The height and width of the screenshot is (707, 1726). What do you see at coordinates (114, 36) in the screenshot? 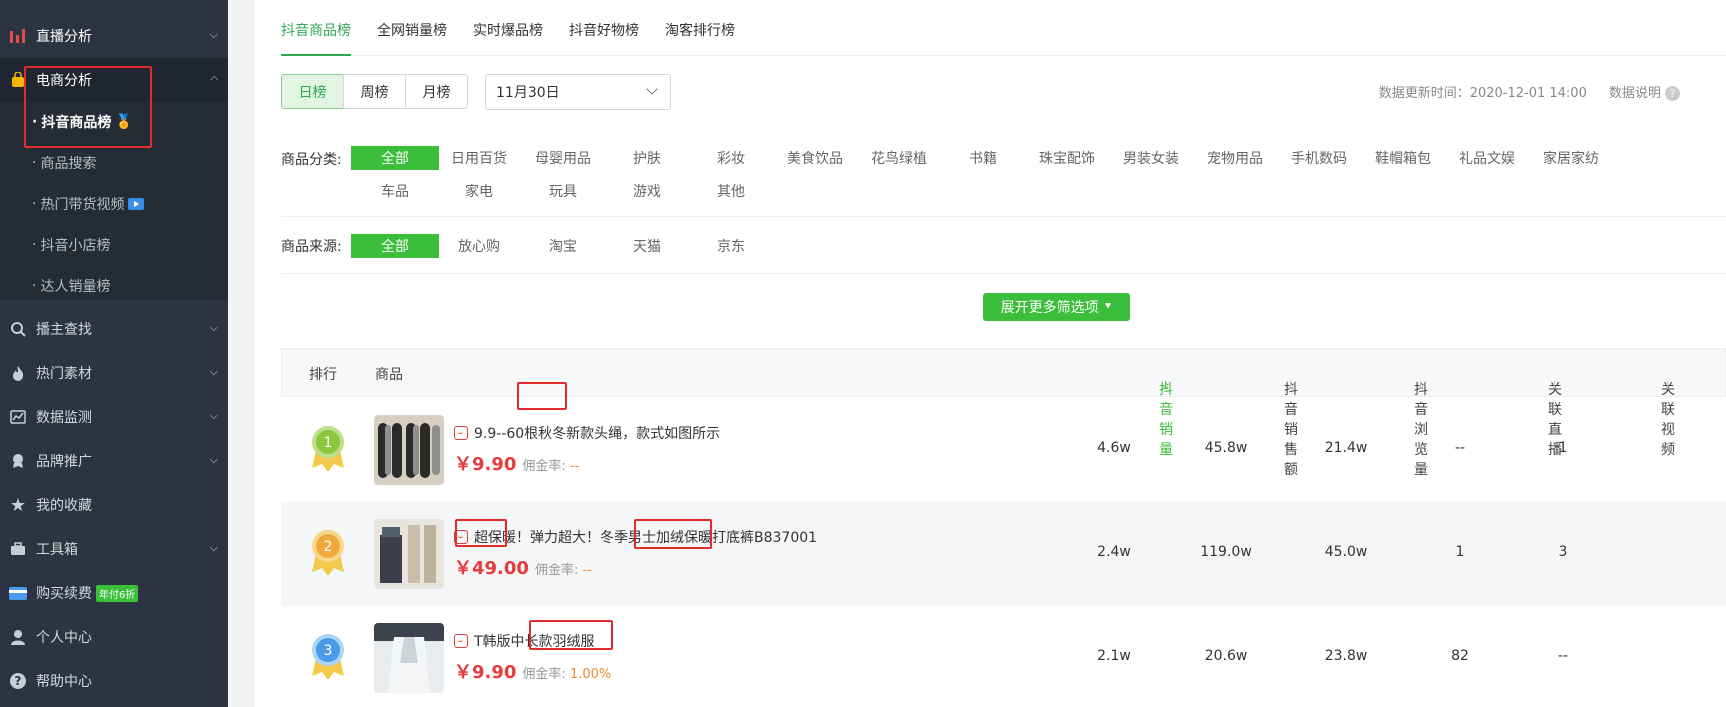
I see `sidebar-item-live-analysis: 直播分析 ⌵` at bounding box center [114, 36].